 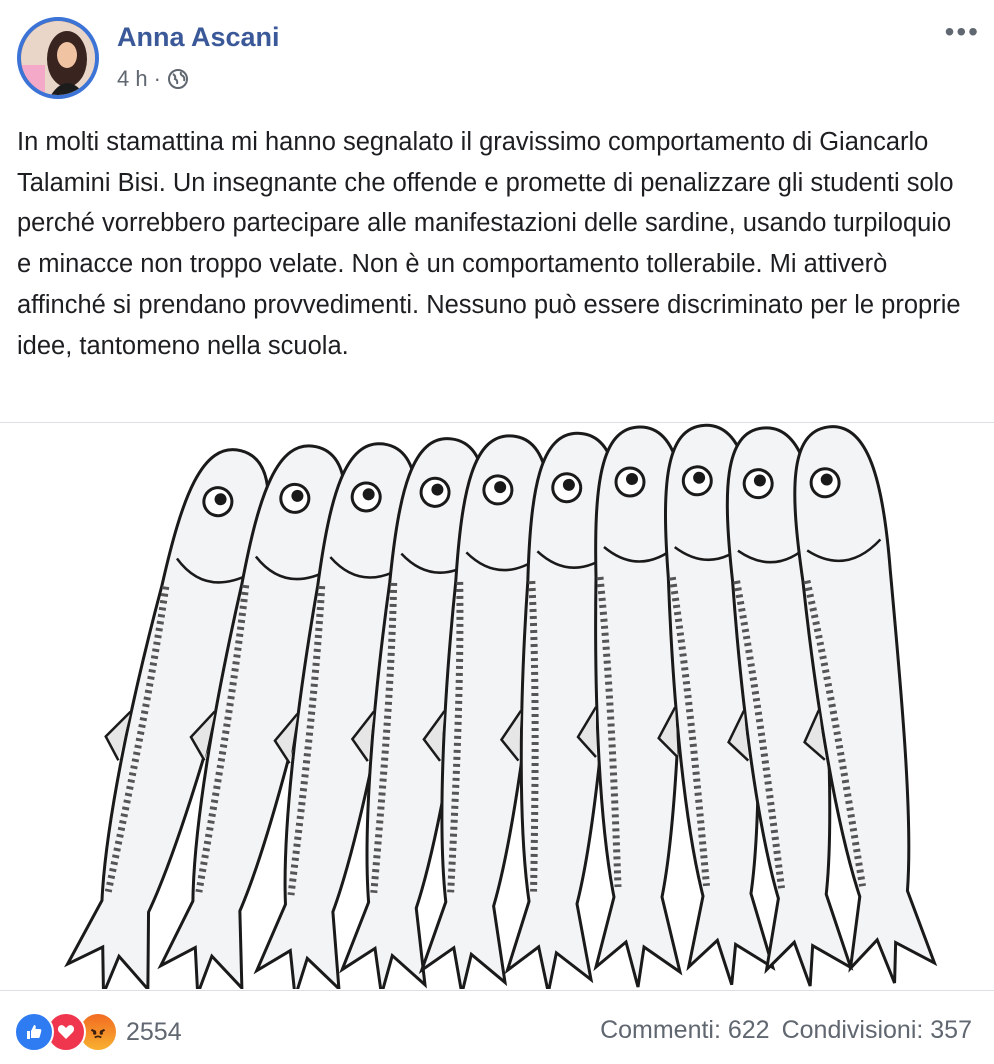 I want to click on author-avatar, so click(x=58, y=58).